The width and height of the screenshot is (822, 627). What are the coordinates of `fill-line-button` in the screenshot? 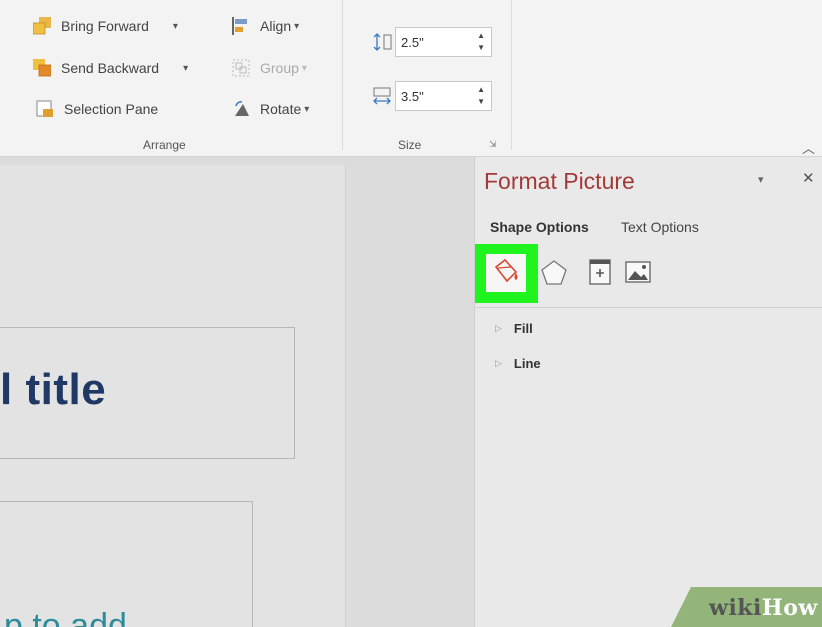 It's located at (506, 273).